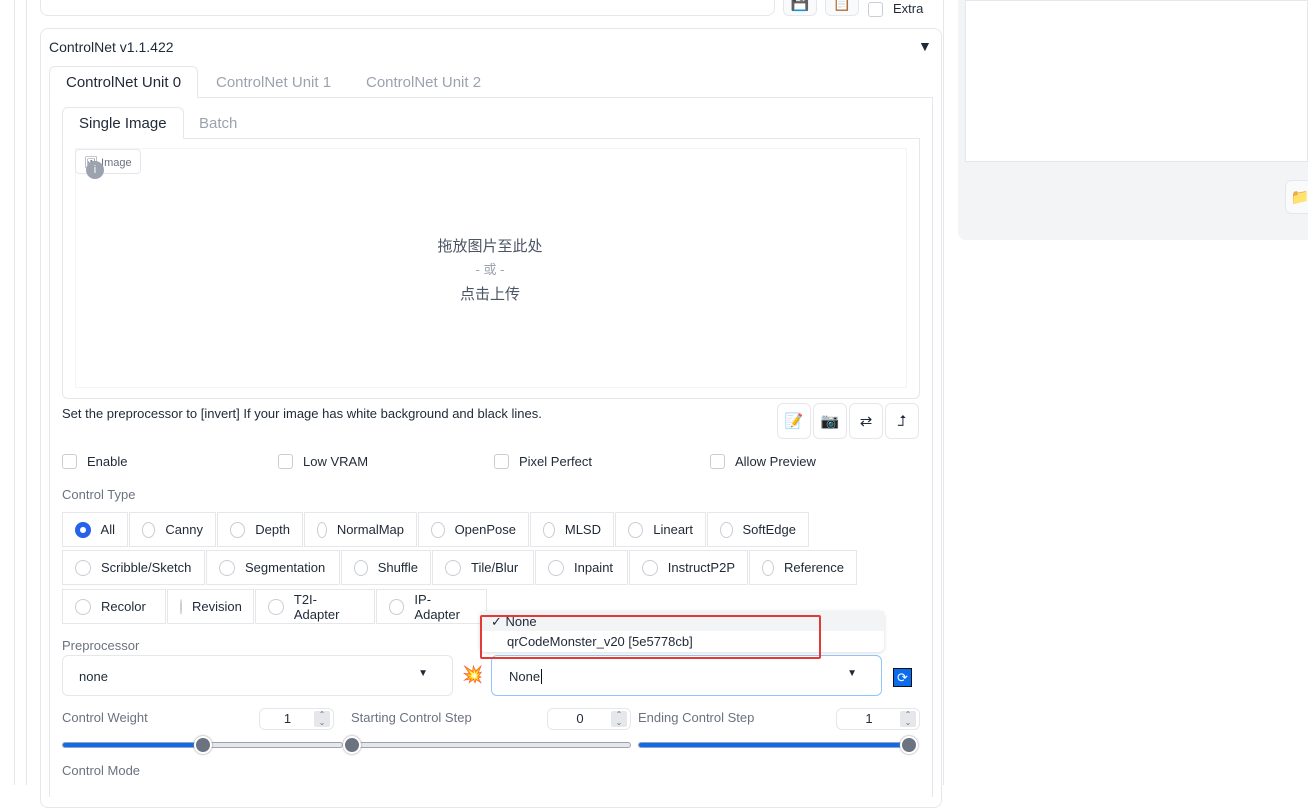 Image resolution: width=1308 pixels, height=808 pixels. I want to click on allow-preview-checkbox: Allow Preview, so click(763, 461).